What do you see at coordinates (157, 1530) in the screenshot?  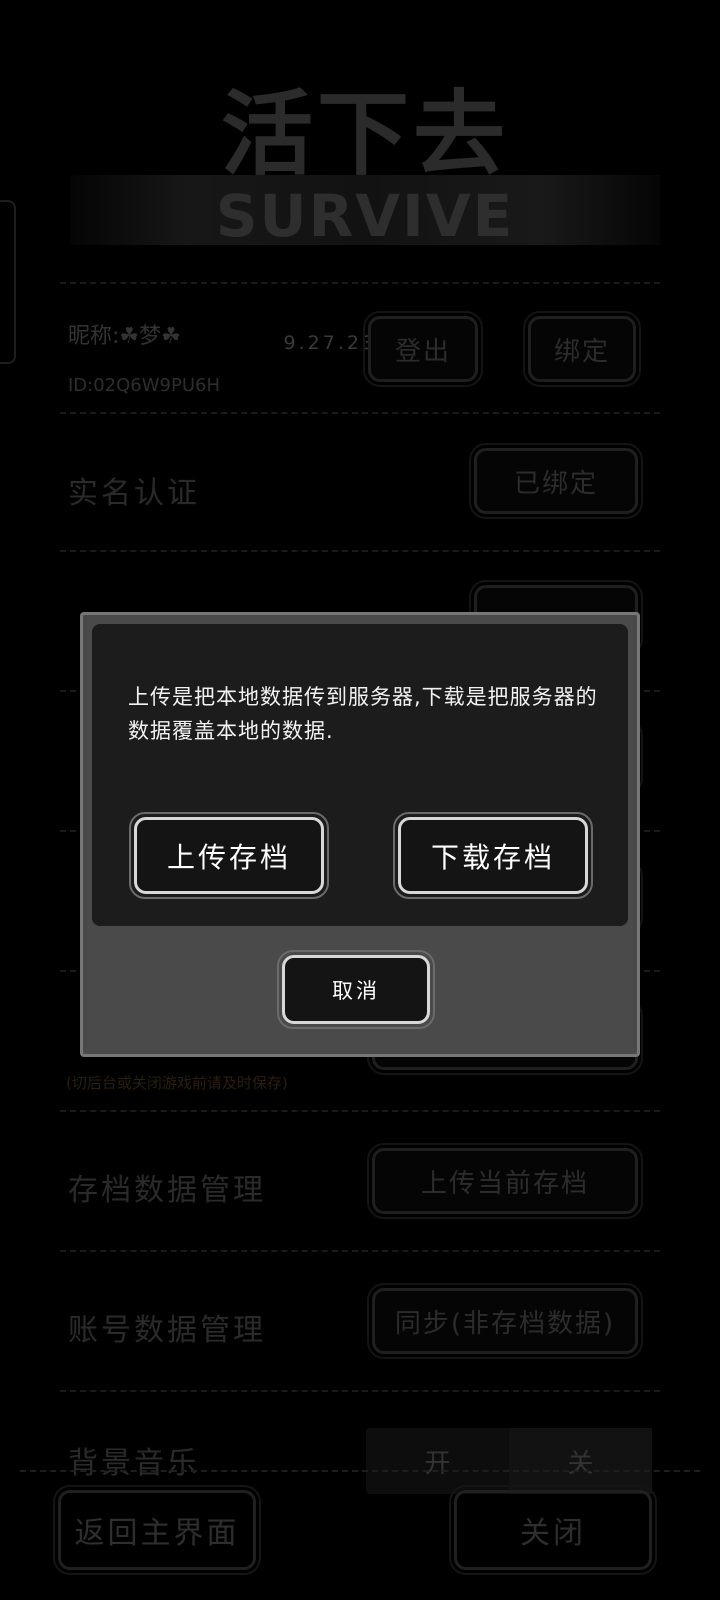 I see `back-to-main-button: 返回主界面` at bounding box center [157, 1530].